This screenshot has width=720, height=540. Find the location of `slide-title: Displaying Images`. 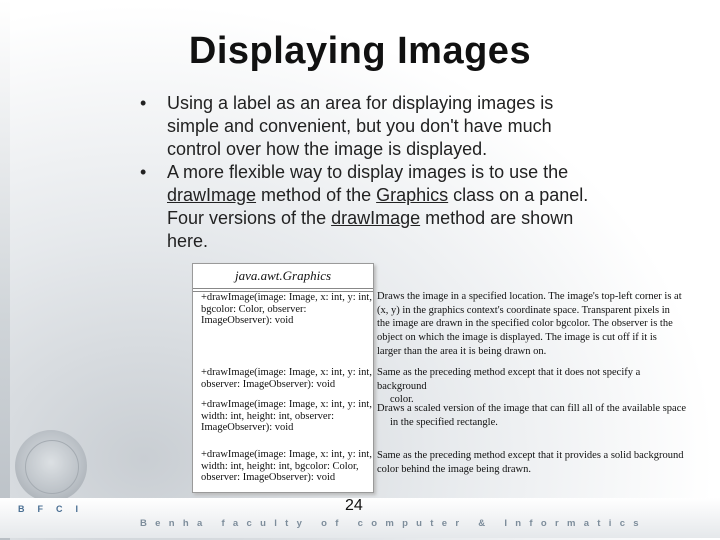

slide-title: Displaying Images is located at coordinates (360, 51).